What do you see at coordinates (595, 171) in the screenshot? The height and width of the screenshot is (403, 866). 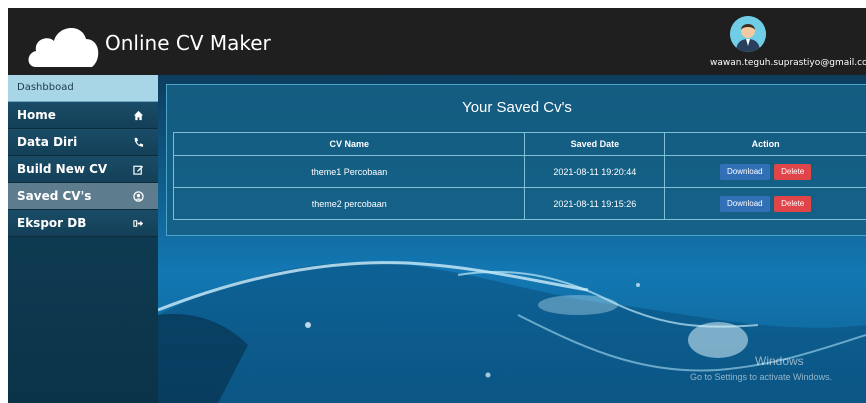 I see `saved-date-cell: 2021-08-11 19:20:44` at bounding box center [595, 171].